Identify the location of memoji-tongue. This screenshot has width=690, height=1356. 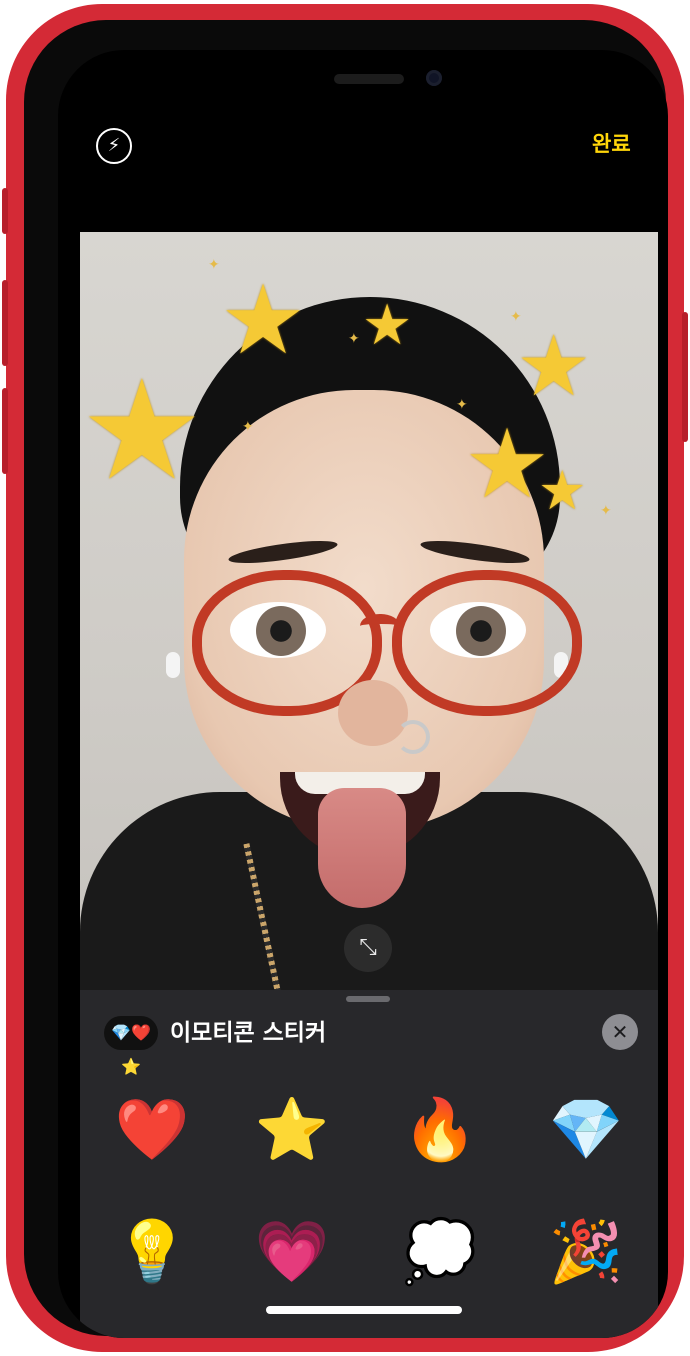
(362, 848).